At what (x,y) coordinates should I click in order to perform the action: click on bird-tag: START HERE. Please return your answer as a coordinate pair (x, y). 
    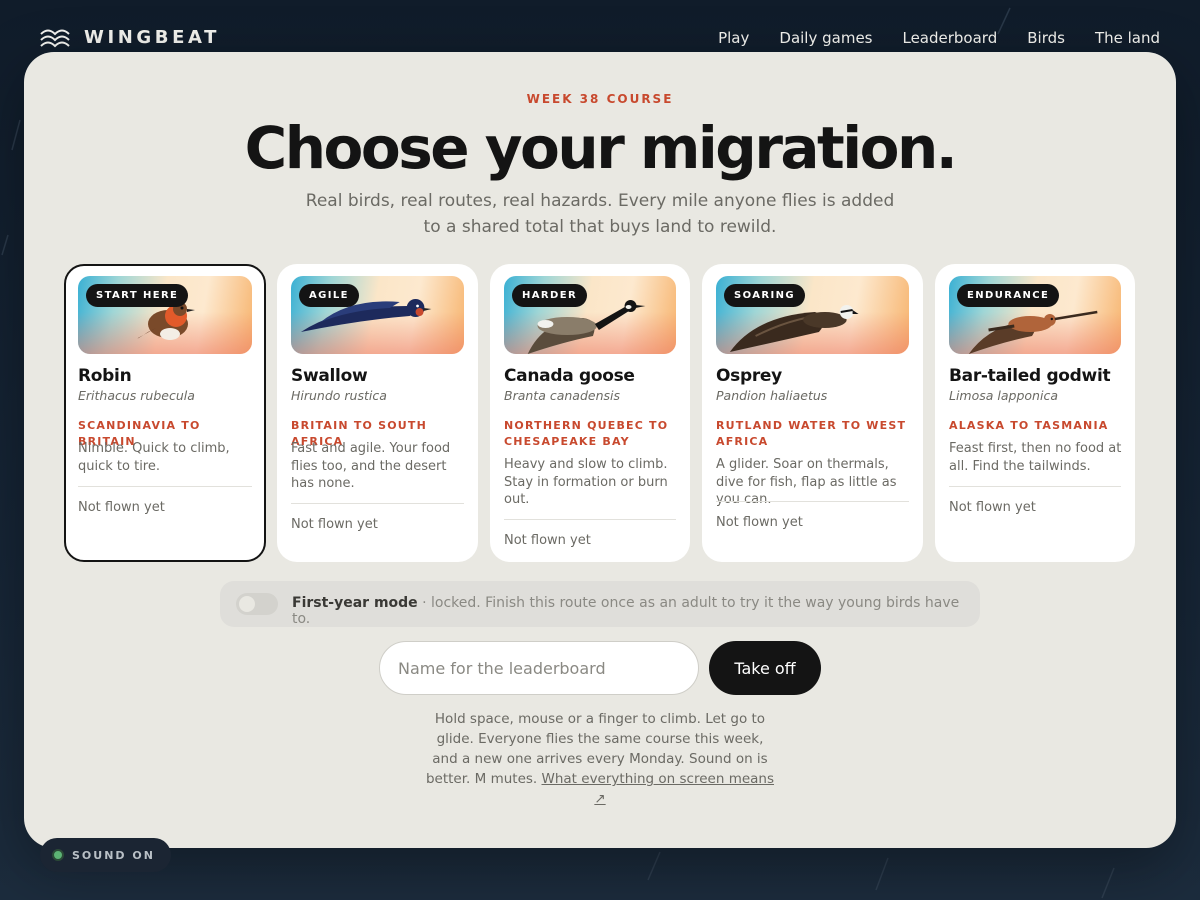
    Looking at the image, I should click on (137, 295).